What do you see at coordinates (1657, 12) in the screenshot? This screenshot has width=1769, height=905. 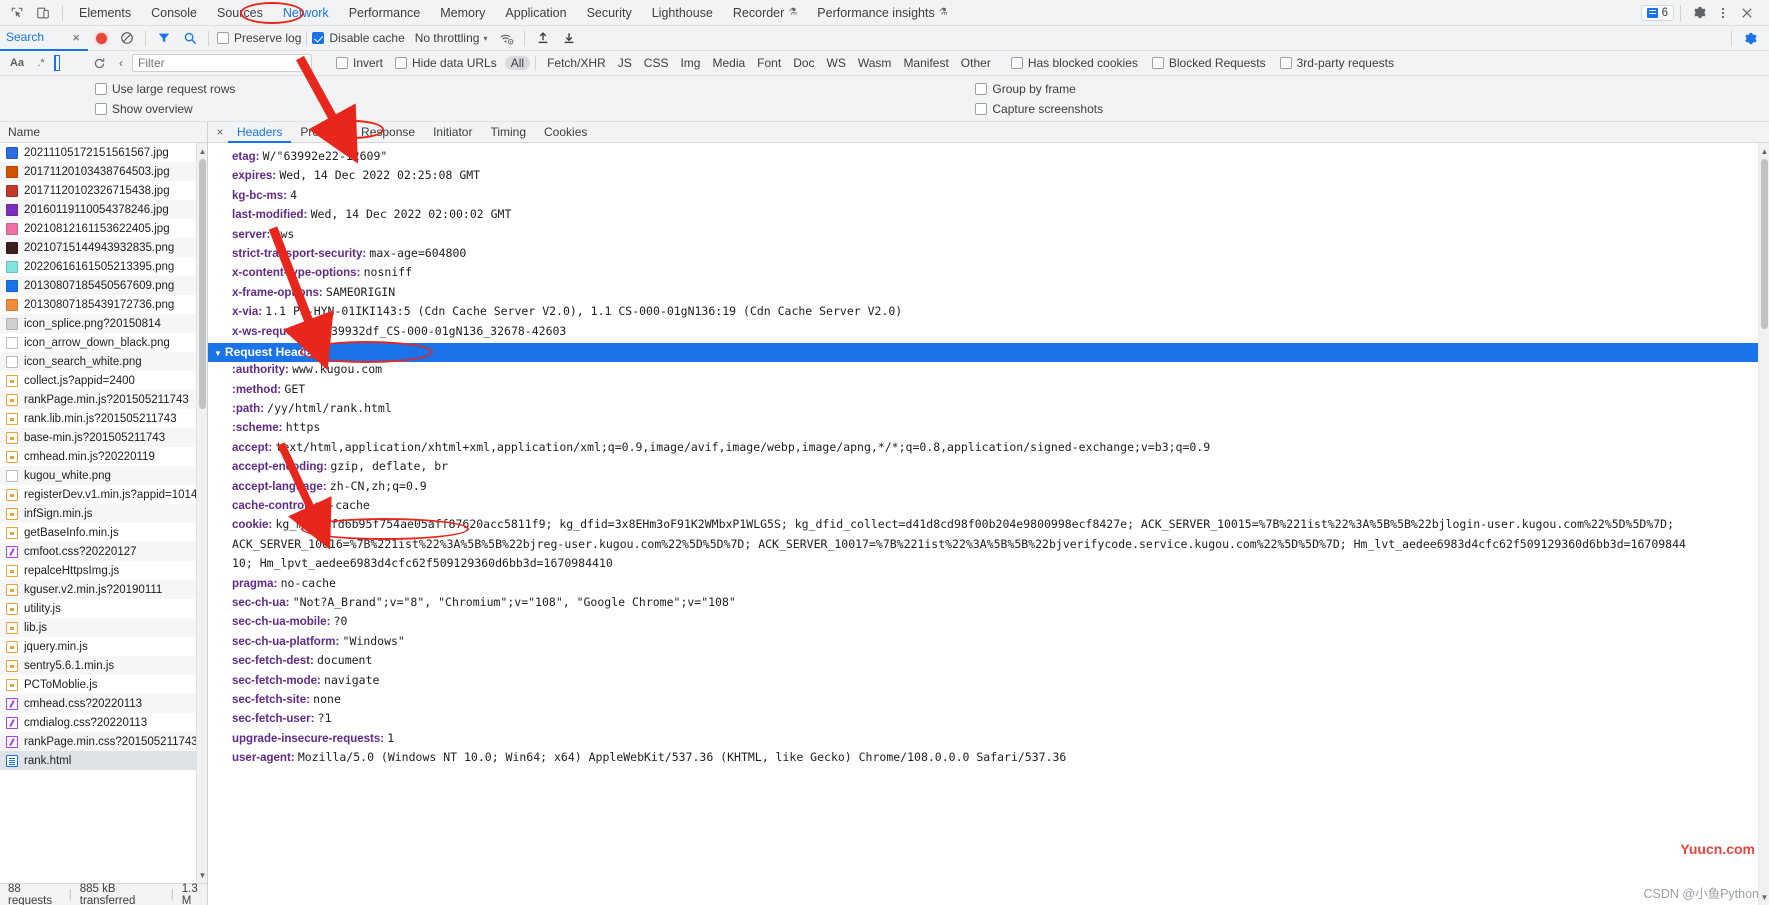 I see `issues-counter-button: 6` at bounding box center [1657, 12].